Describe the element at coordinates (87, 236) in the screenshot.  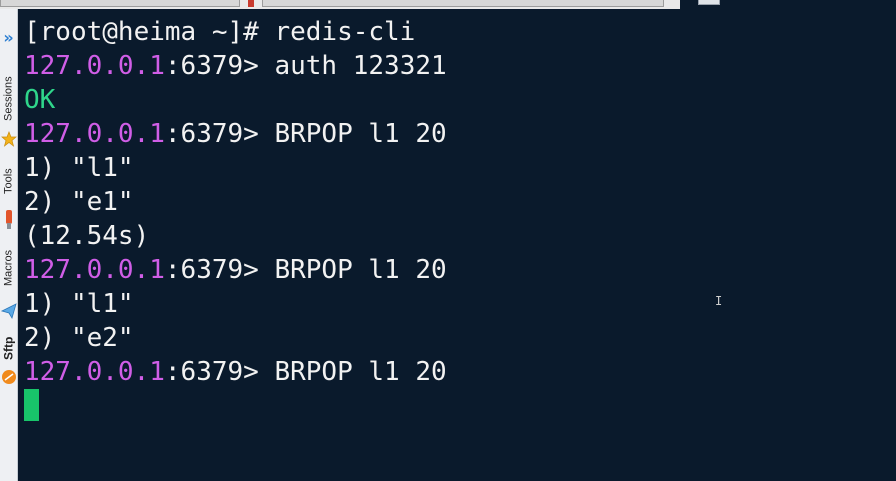
I see `terminal-line: (12.54s)` at that location.